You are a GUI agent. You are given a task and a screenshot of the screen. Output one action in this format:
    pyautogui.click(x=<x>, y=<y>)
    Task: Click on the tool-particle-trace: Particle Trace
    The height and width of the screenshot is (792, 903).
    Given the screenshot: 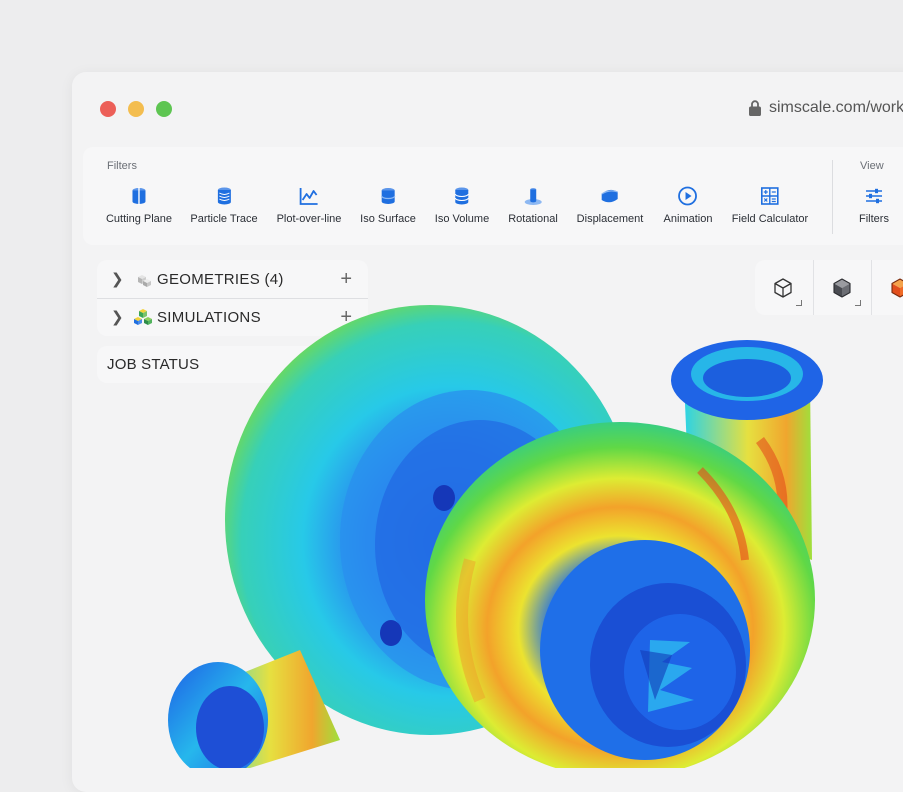 What is the action you would take?
    pyautogui.click(x=224, y=205)
    